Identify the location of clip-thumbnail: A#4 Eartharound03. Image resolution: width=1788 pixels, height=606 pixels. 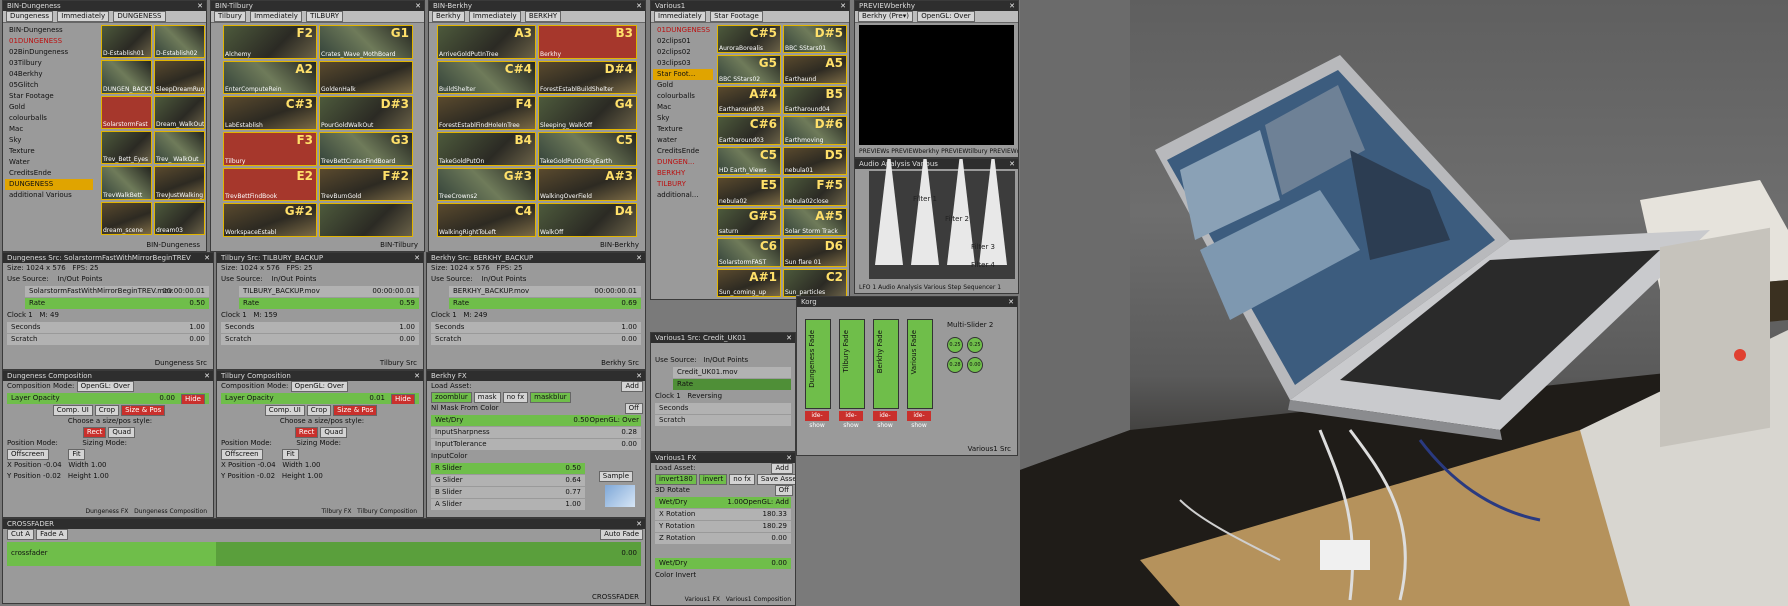
(749, 100).